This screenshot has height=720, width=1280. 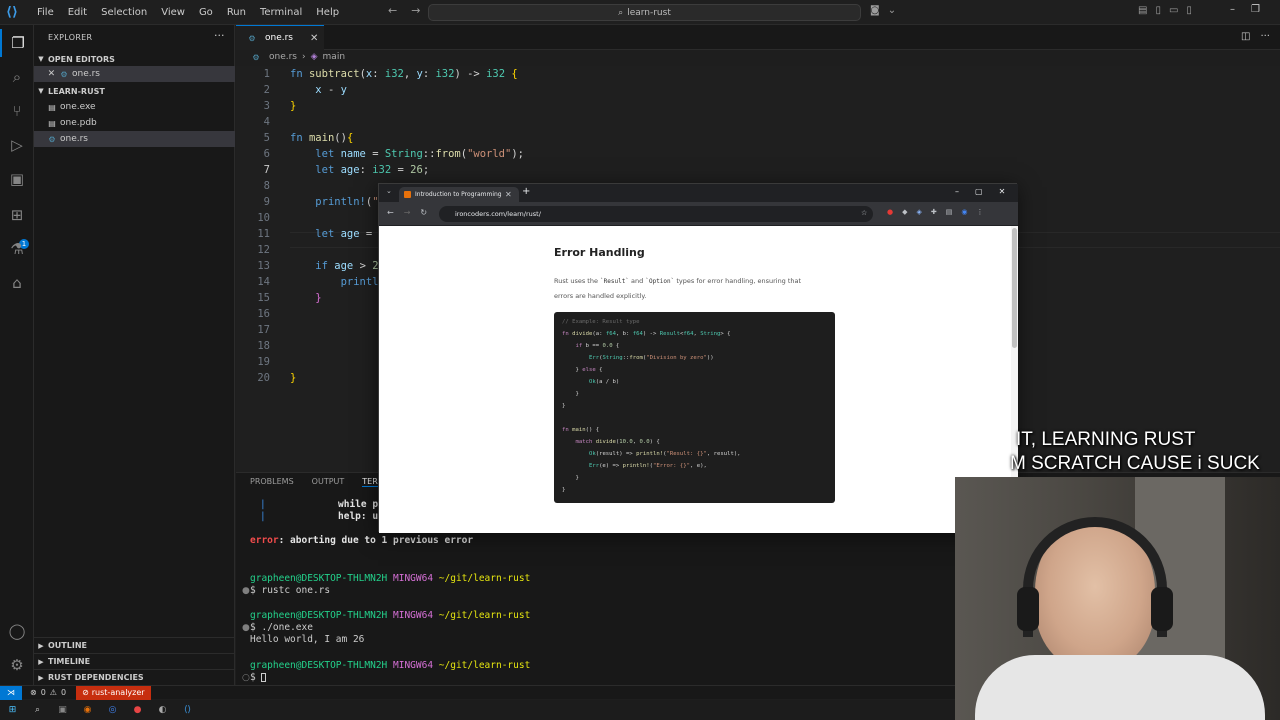 I want to click on reload-icon: ↻, so click(x=423, y=212).